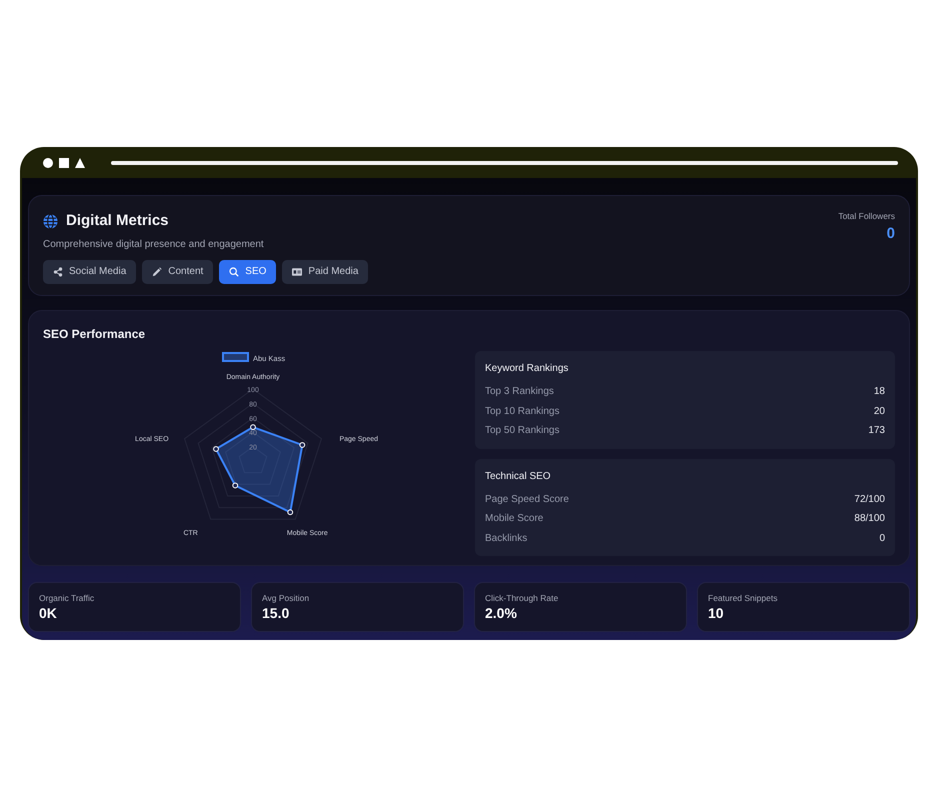 This screenshot has width=940, height=788. Describe the element at coordinates (64, 163) in the screenshot. I see `square-icon` at that location.